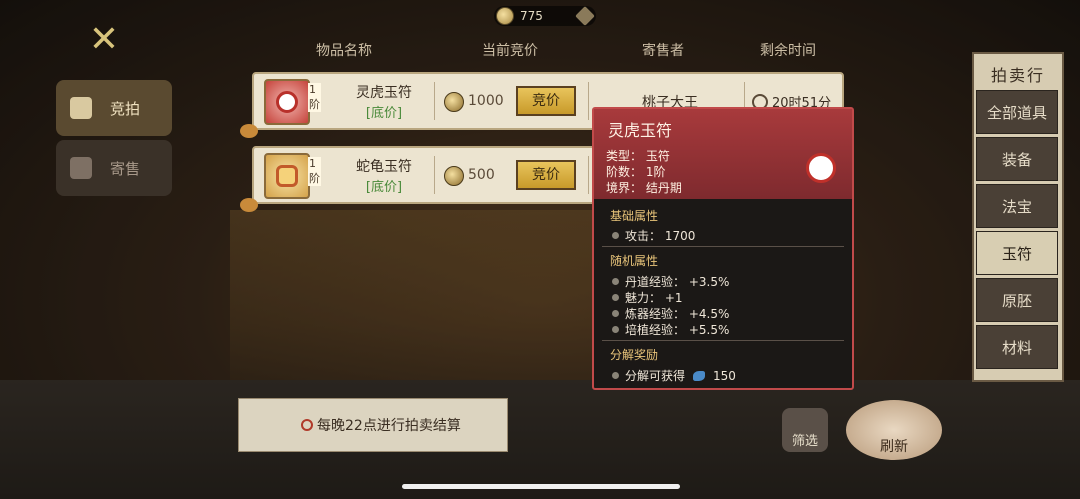 The width and height of the screenshot is (1080, 499). What do you see at coordinates (677, 314) in the screenshot?
I see `random-stat-text: 炼器经验： +4.5%` at bounding box center [677, 314].